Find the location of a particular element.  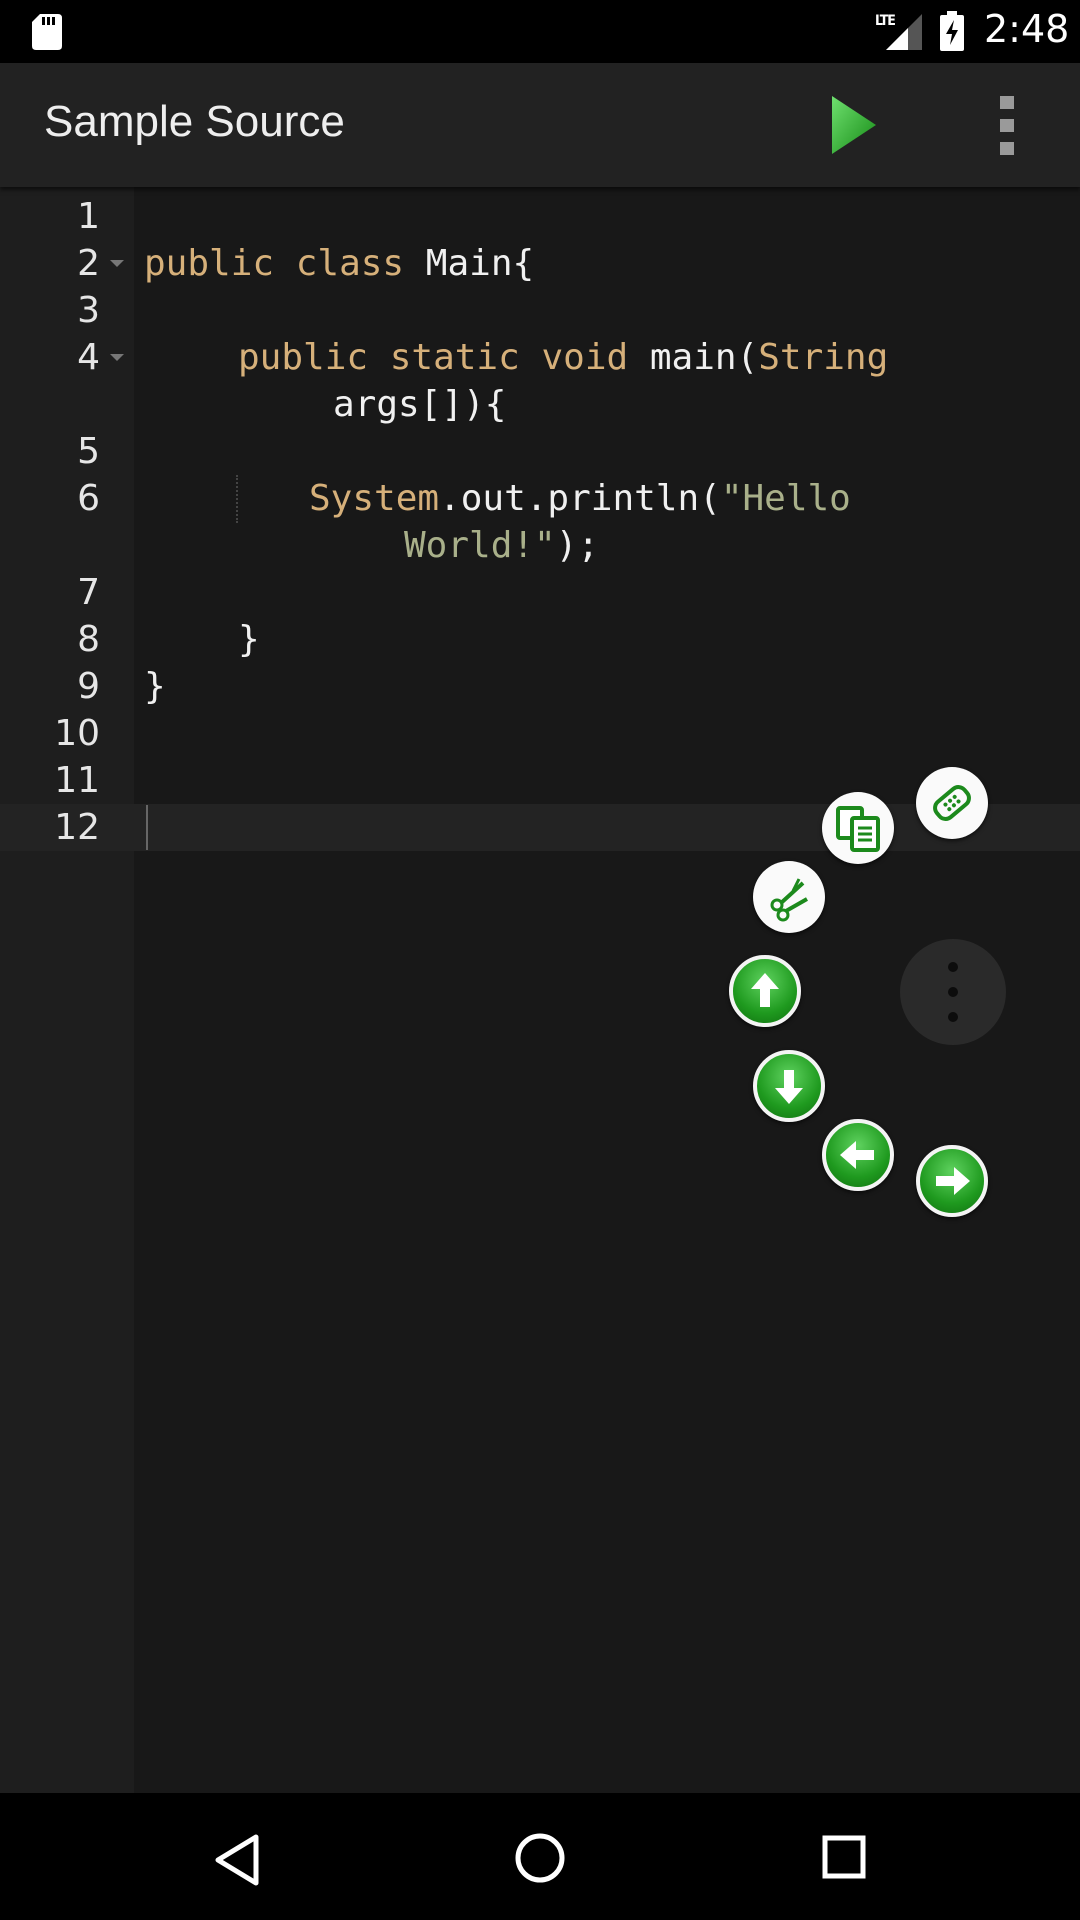

paste-button is located at coordinates (952, 803).